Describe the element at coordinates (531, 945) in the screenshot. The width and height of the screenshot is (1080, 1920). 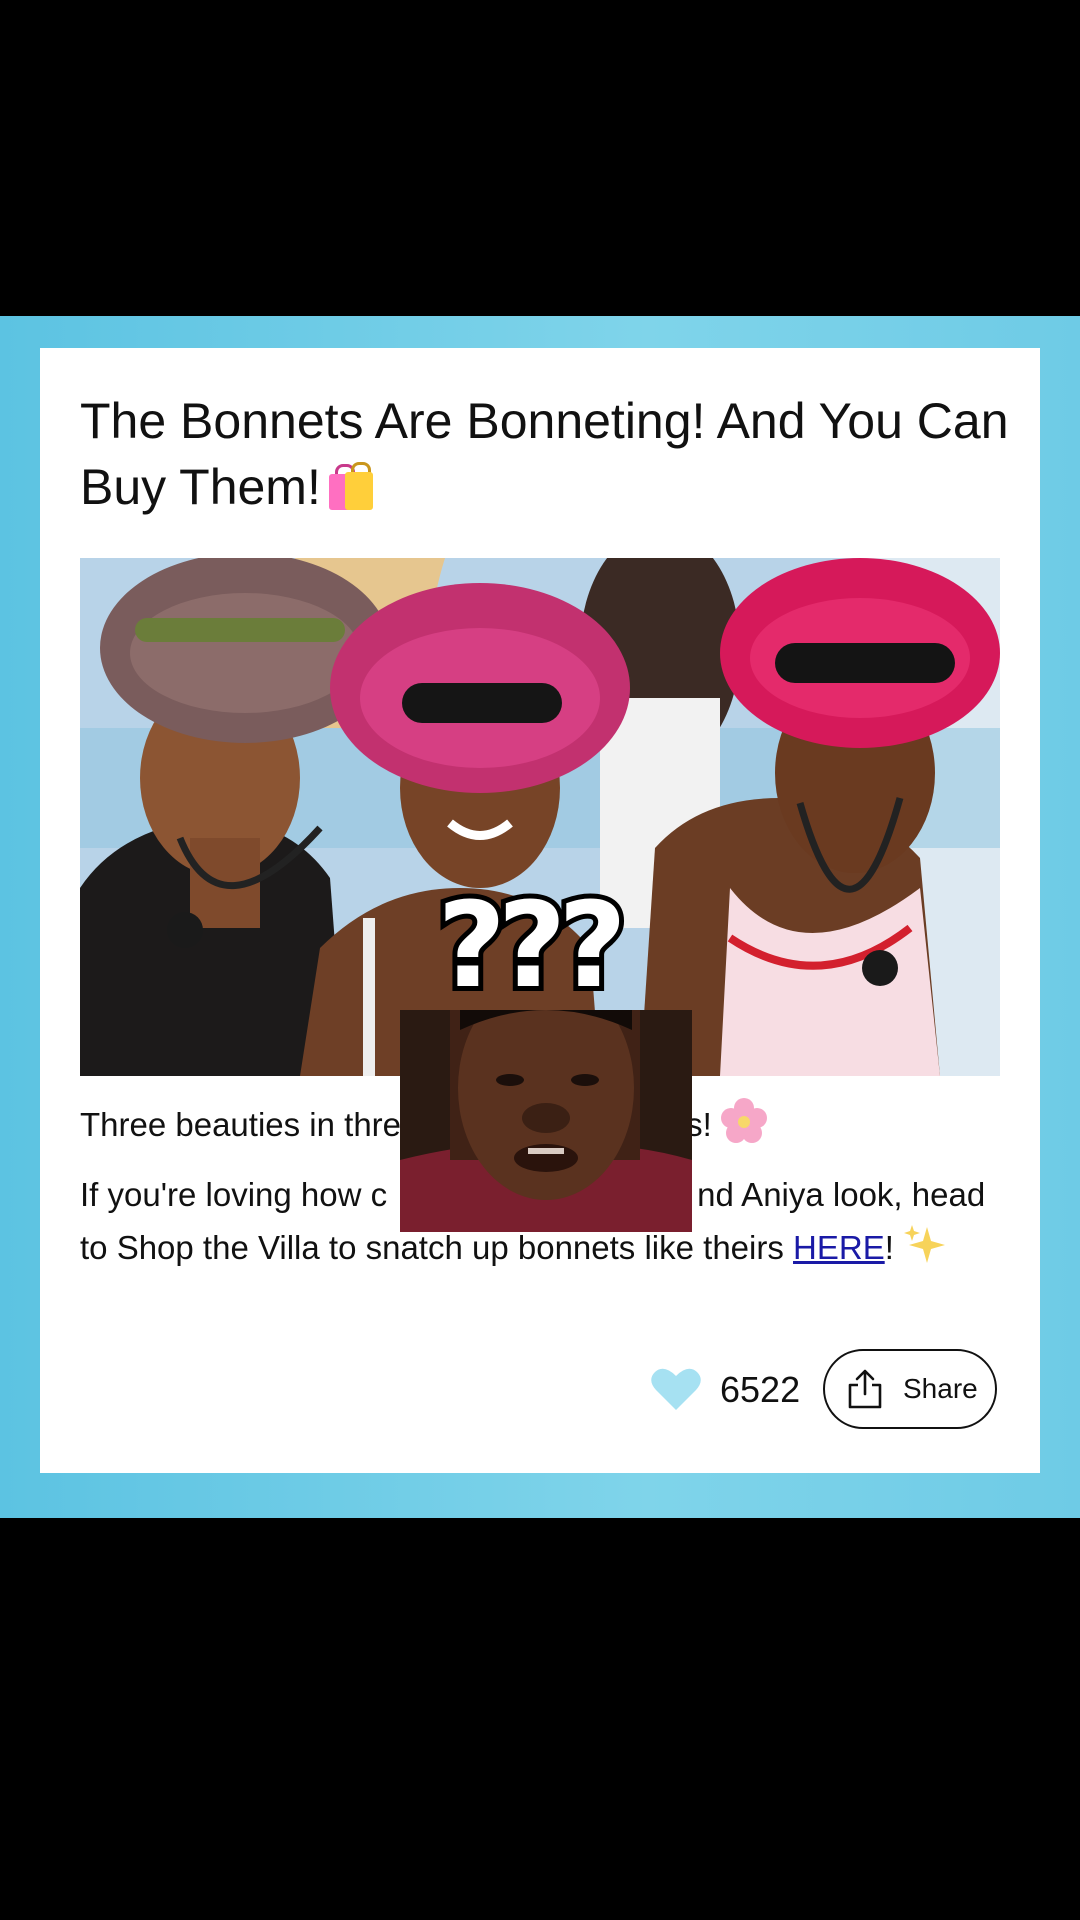
I see `question-marks-overlay: ???` at that location.